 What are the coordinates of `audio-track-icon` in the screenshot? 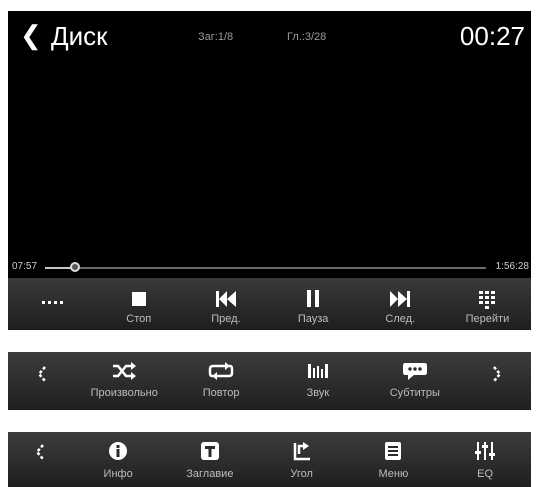 It's located at (318, 371).